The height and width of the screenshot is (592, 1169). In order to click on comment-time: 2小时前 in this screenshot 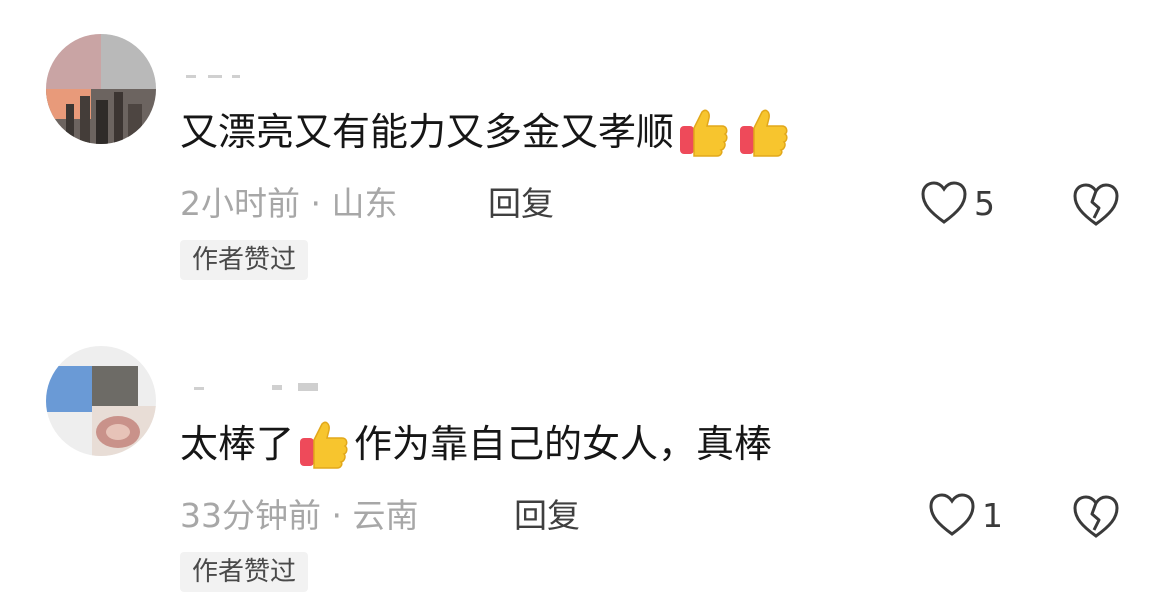, I will do `click(240, 203)`.